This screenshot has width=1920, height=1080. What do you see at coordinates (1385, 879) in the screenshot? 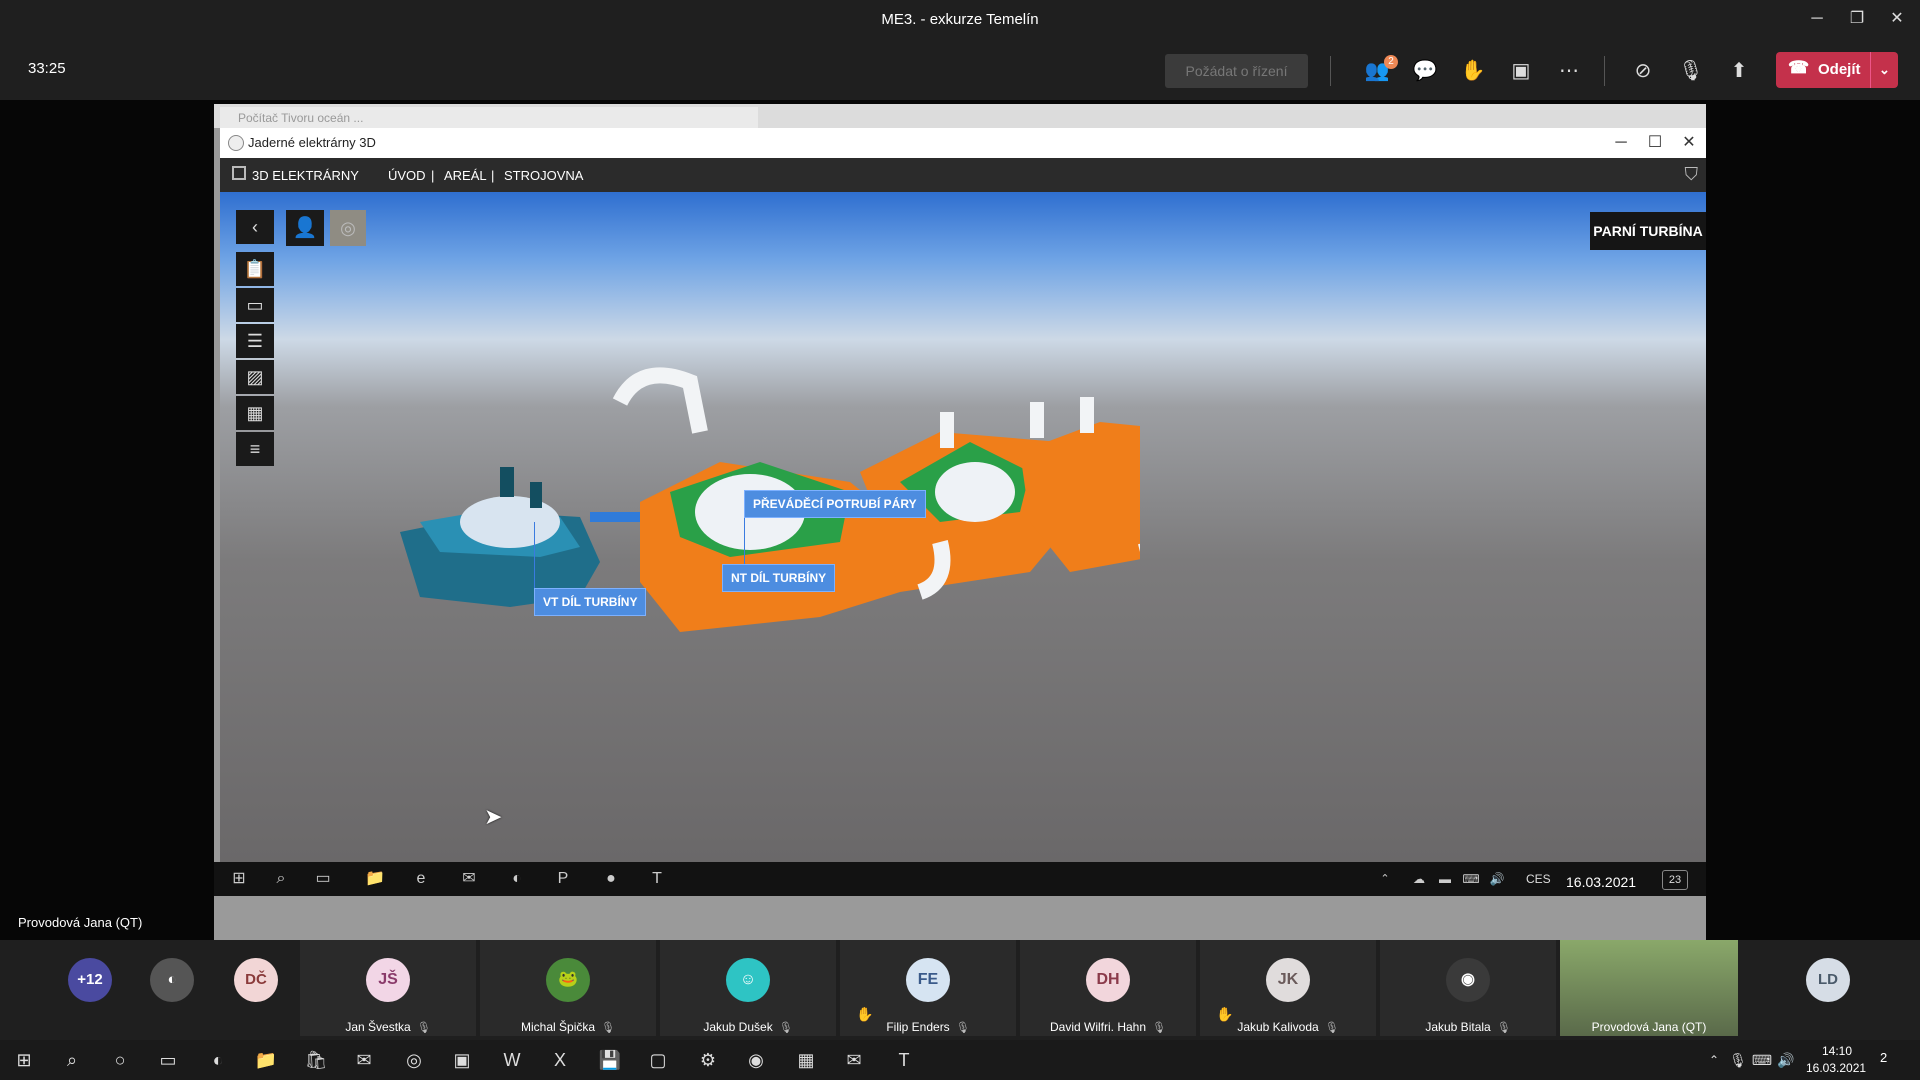
I see `chevron-up-icon: ⌃` at bounding box center [1385, 879].